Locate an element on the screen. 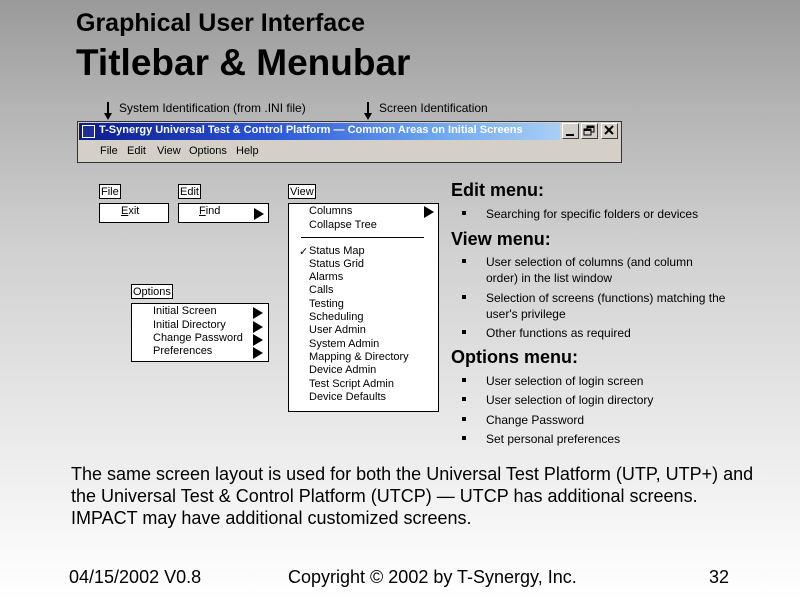 The image size is (800, 600). options-bullet: User selection of login directory is located at coordinates (570, 400).